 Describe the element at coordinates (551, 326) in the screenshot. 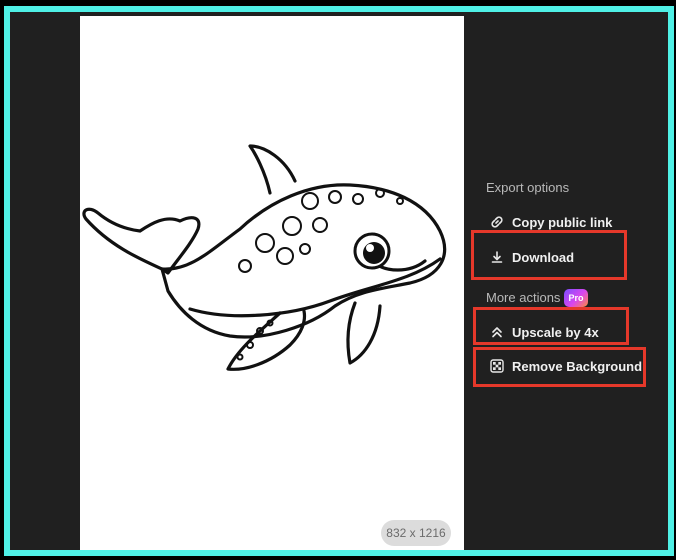

I see `upscale-highlight-box` at that location.